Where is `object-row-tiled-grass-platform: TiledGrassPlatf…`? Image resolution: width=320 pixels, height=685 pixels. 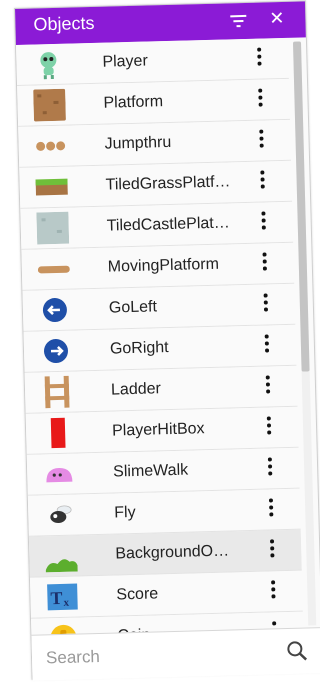 object-row-tiled-grass-platform: TiledGrassPlatf… is located at coordinates (156, 184).